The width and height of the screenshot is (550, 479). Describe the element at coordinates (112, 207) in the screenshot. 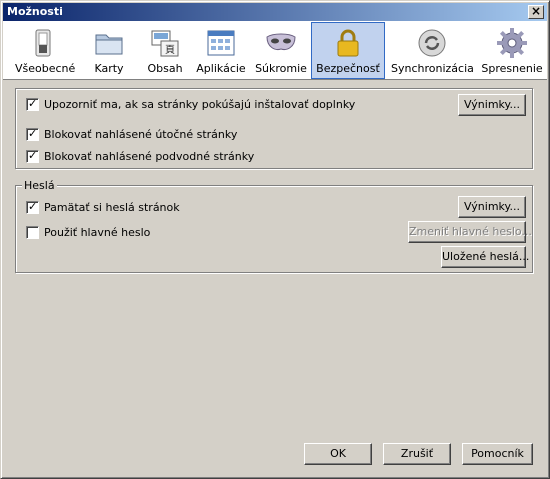

I see `remember-passwords-label: Pamätať si heslá stránok` at that location.